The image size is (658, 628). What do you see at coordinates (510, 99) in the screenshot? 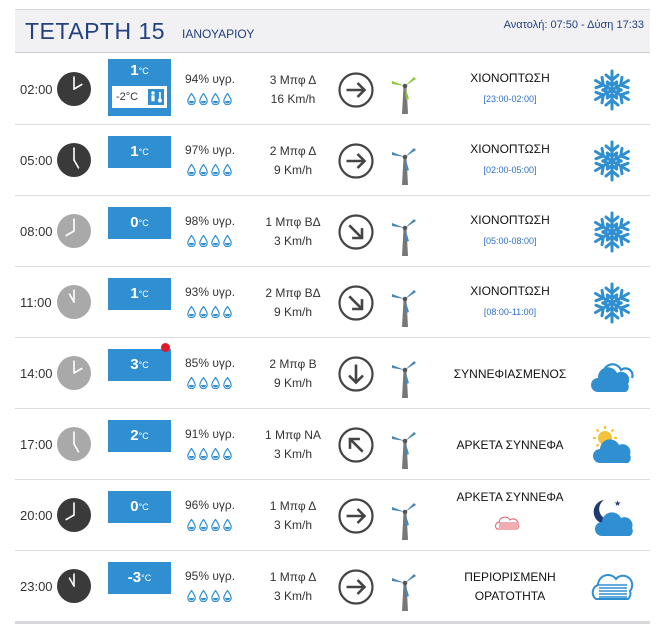
I see `time-range-label: [23:00-02:00]` at bounding box center [510, 99].